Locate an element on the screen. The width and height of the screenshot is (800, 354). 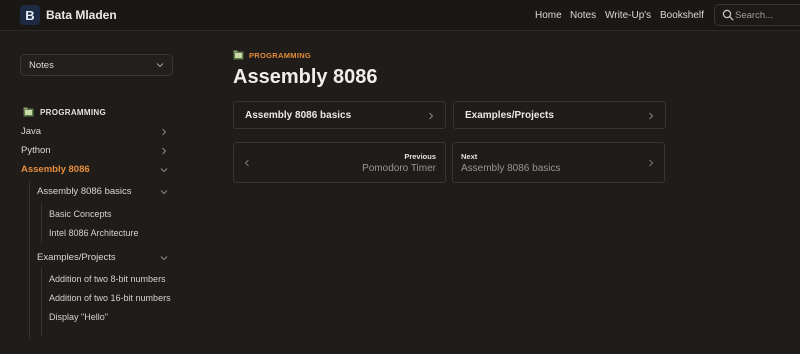
pager-title: Assembly 8086 basics is located at coordinates (511, 168).